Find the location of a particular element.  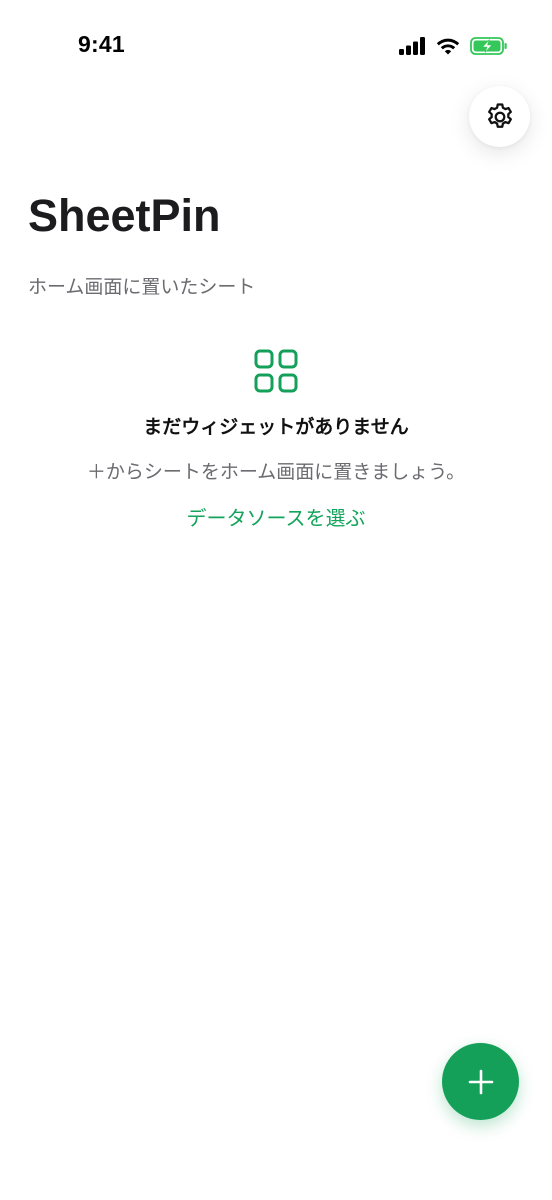

battery-charging-icon is located at coordinates (488, 46).